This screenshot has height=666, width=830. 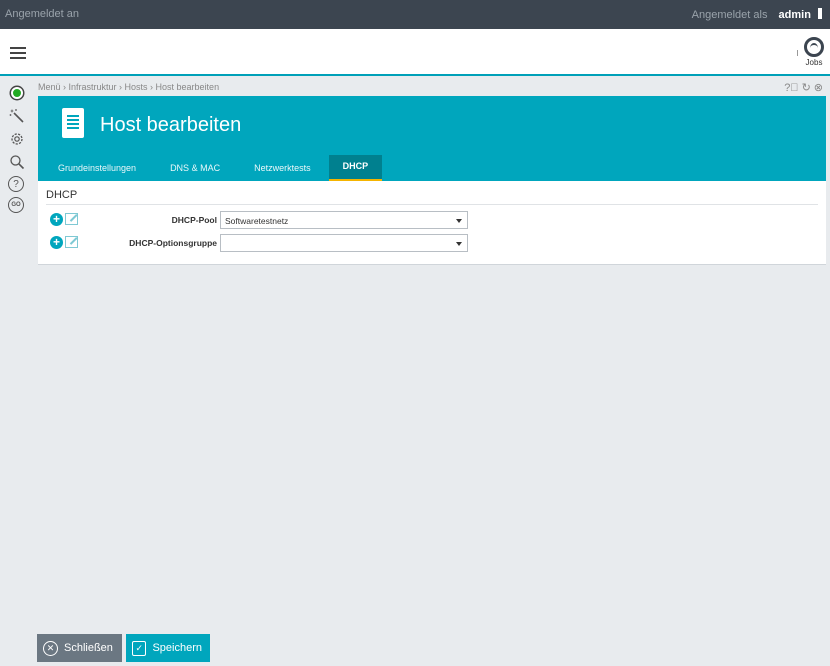 What do you see at coordinates (17, 162) in the screenshot?
I see `search-icon` at bounding box center [17, 162].